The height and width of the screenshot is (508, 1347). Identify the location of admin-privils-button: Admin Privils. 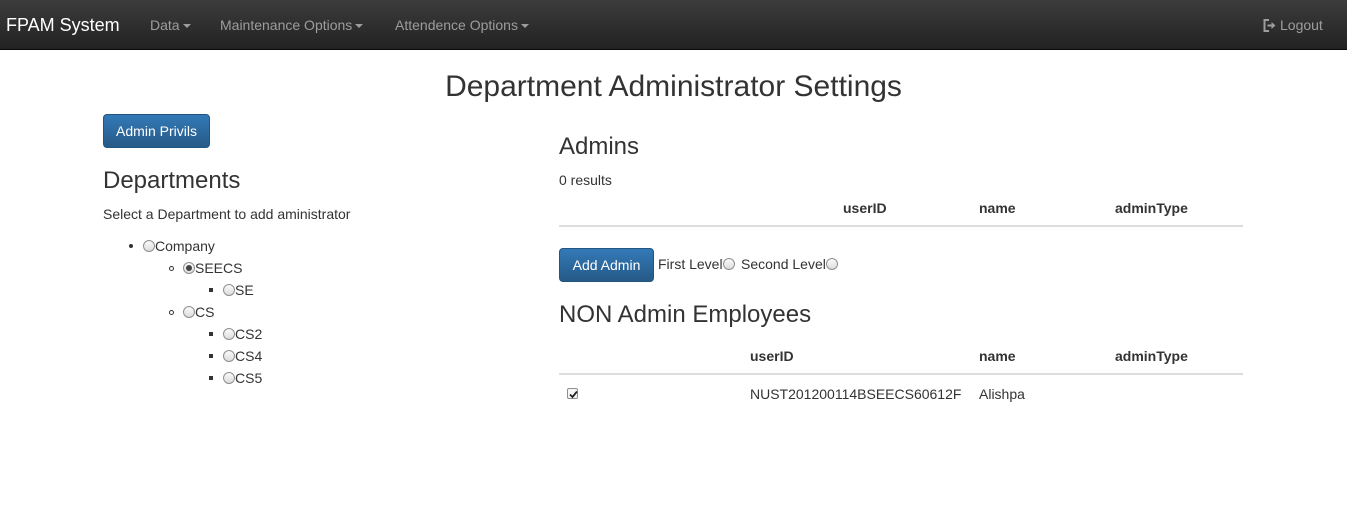
(156, 131).